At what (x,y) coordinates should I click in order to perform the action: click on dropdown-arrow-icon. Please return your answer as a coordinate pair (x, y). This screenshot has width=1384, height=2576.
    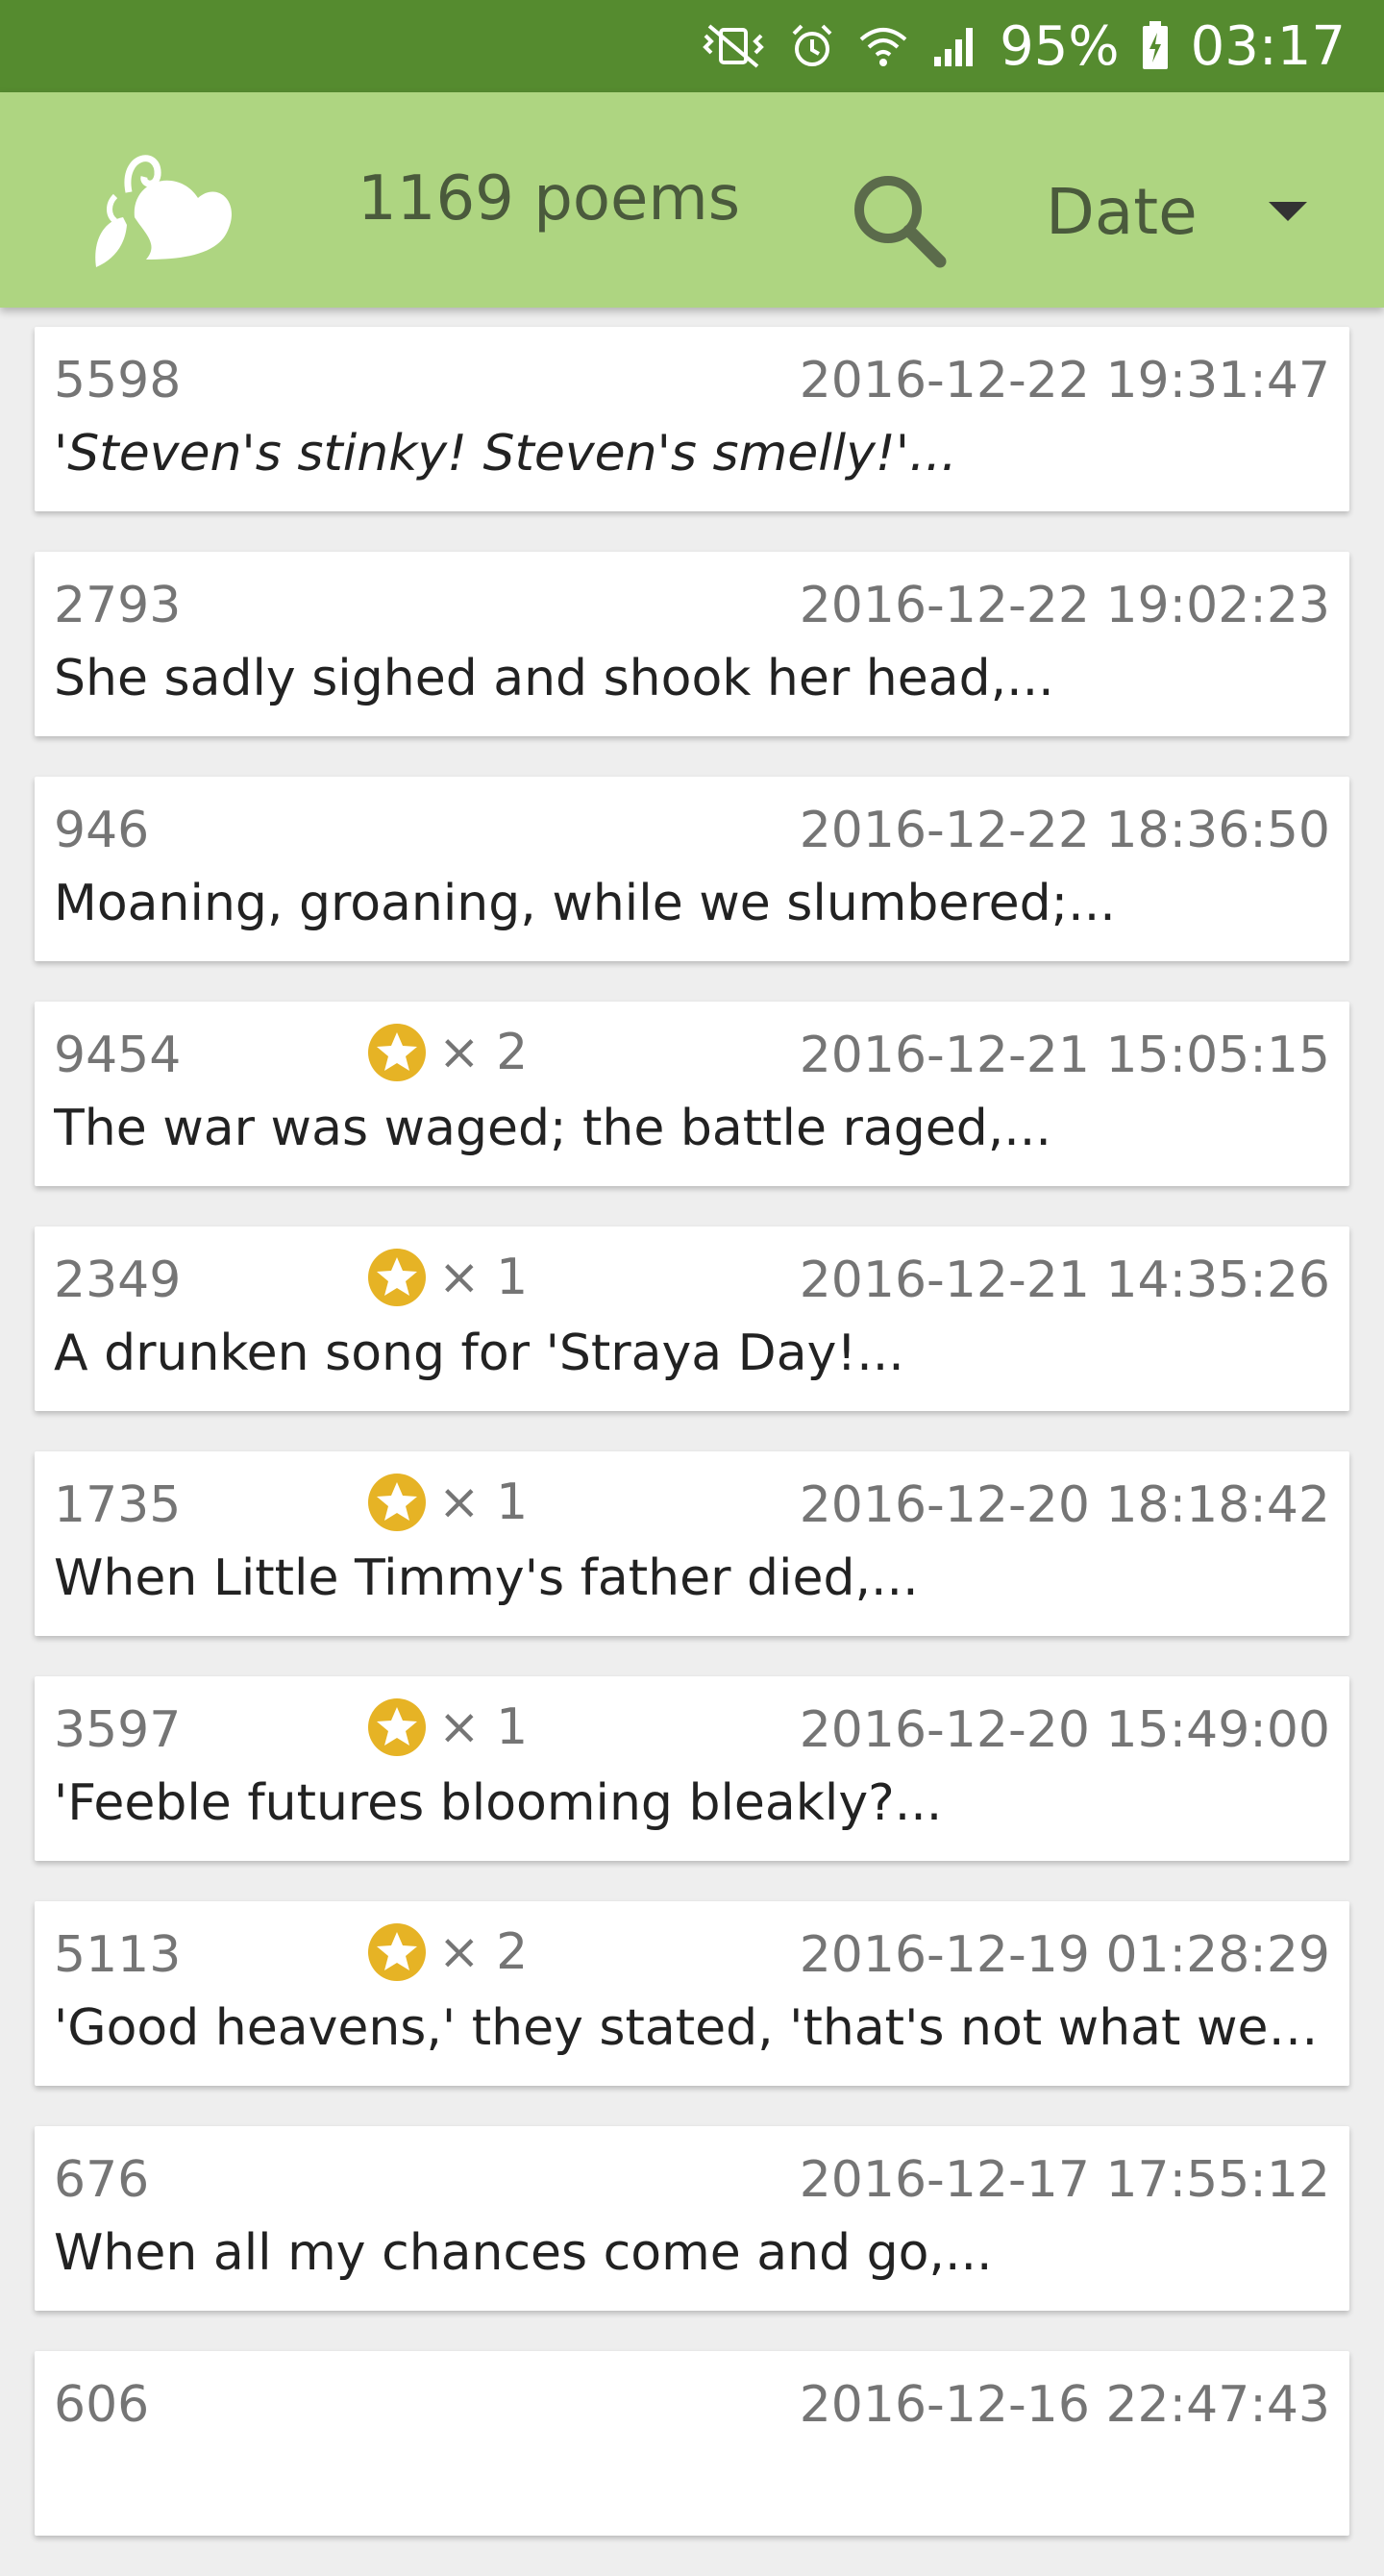
    Looking at the image, I should click on (1288, 211).